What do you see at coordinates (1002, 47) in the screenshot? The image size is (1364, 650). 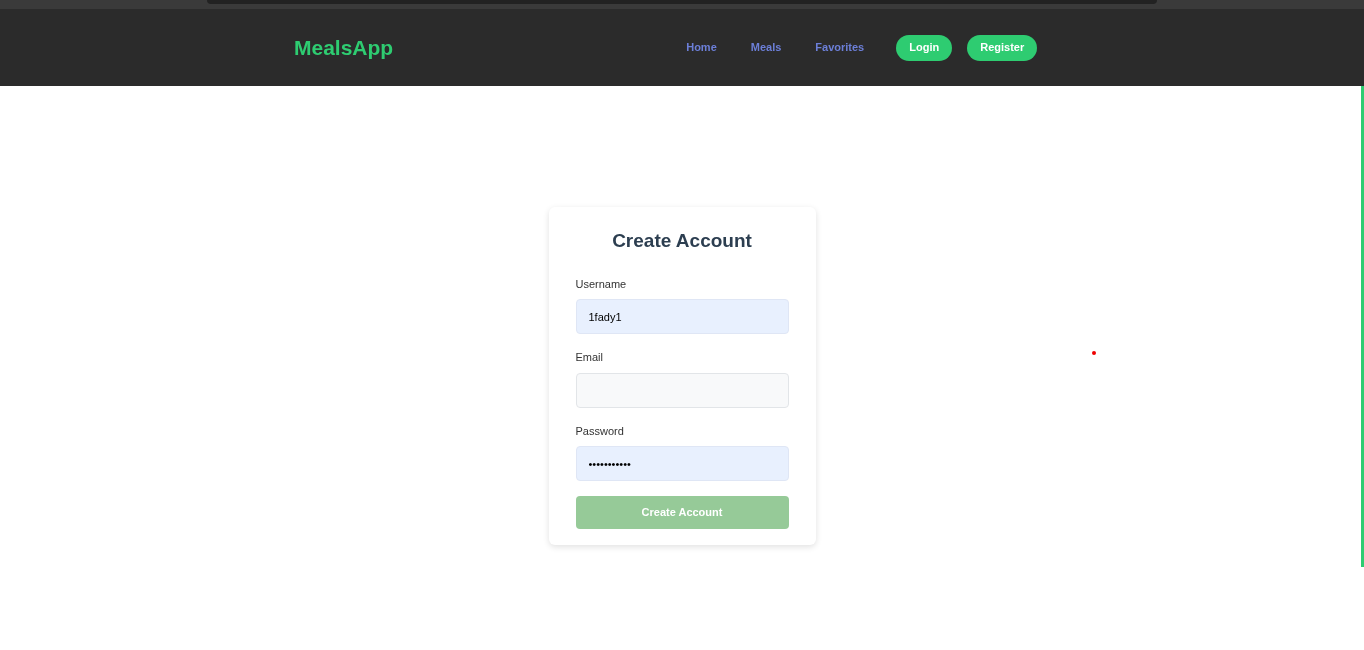 I see `nav-button: Register` at bounding box center [1002, 47].